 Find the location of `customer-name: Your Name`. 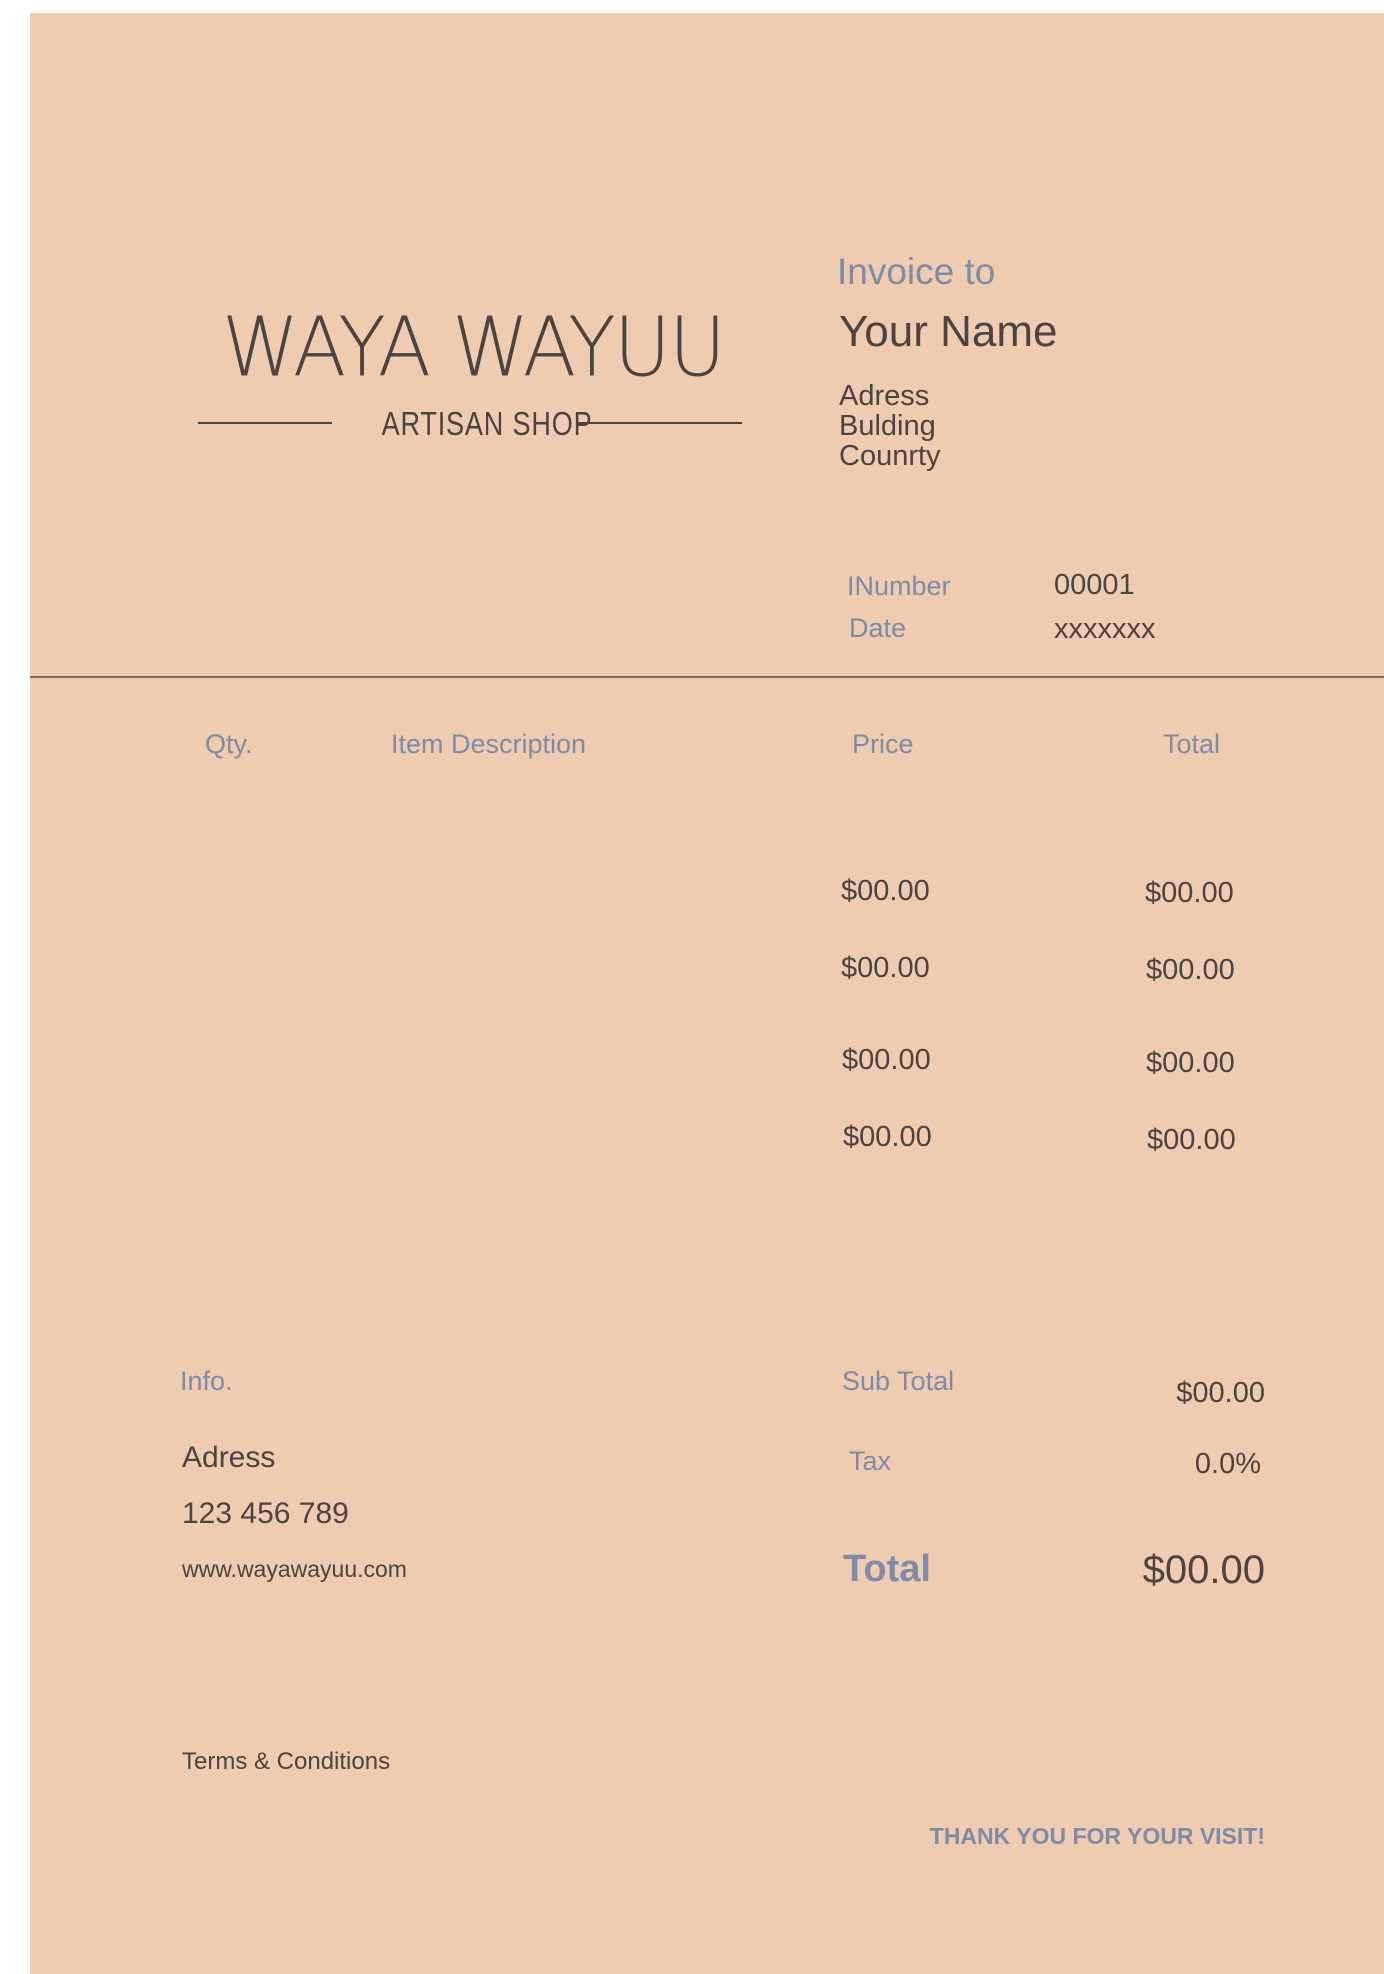

customer-name: Your Name is located at coordinates (948, 331).